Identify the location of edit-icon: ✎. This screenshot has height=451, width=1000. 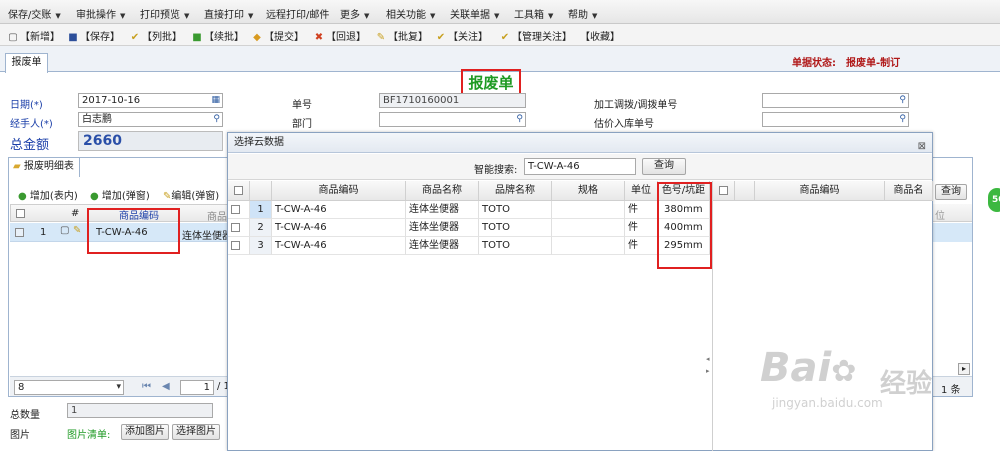
(77, 230).